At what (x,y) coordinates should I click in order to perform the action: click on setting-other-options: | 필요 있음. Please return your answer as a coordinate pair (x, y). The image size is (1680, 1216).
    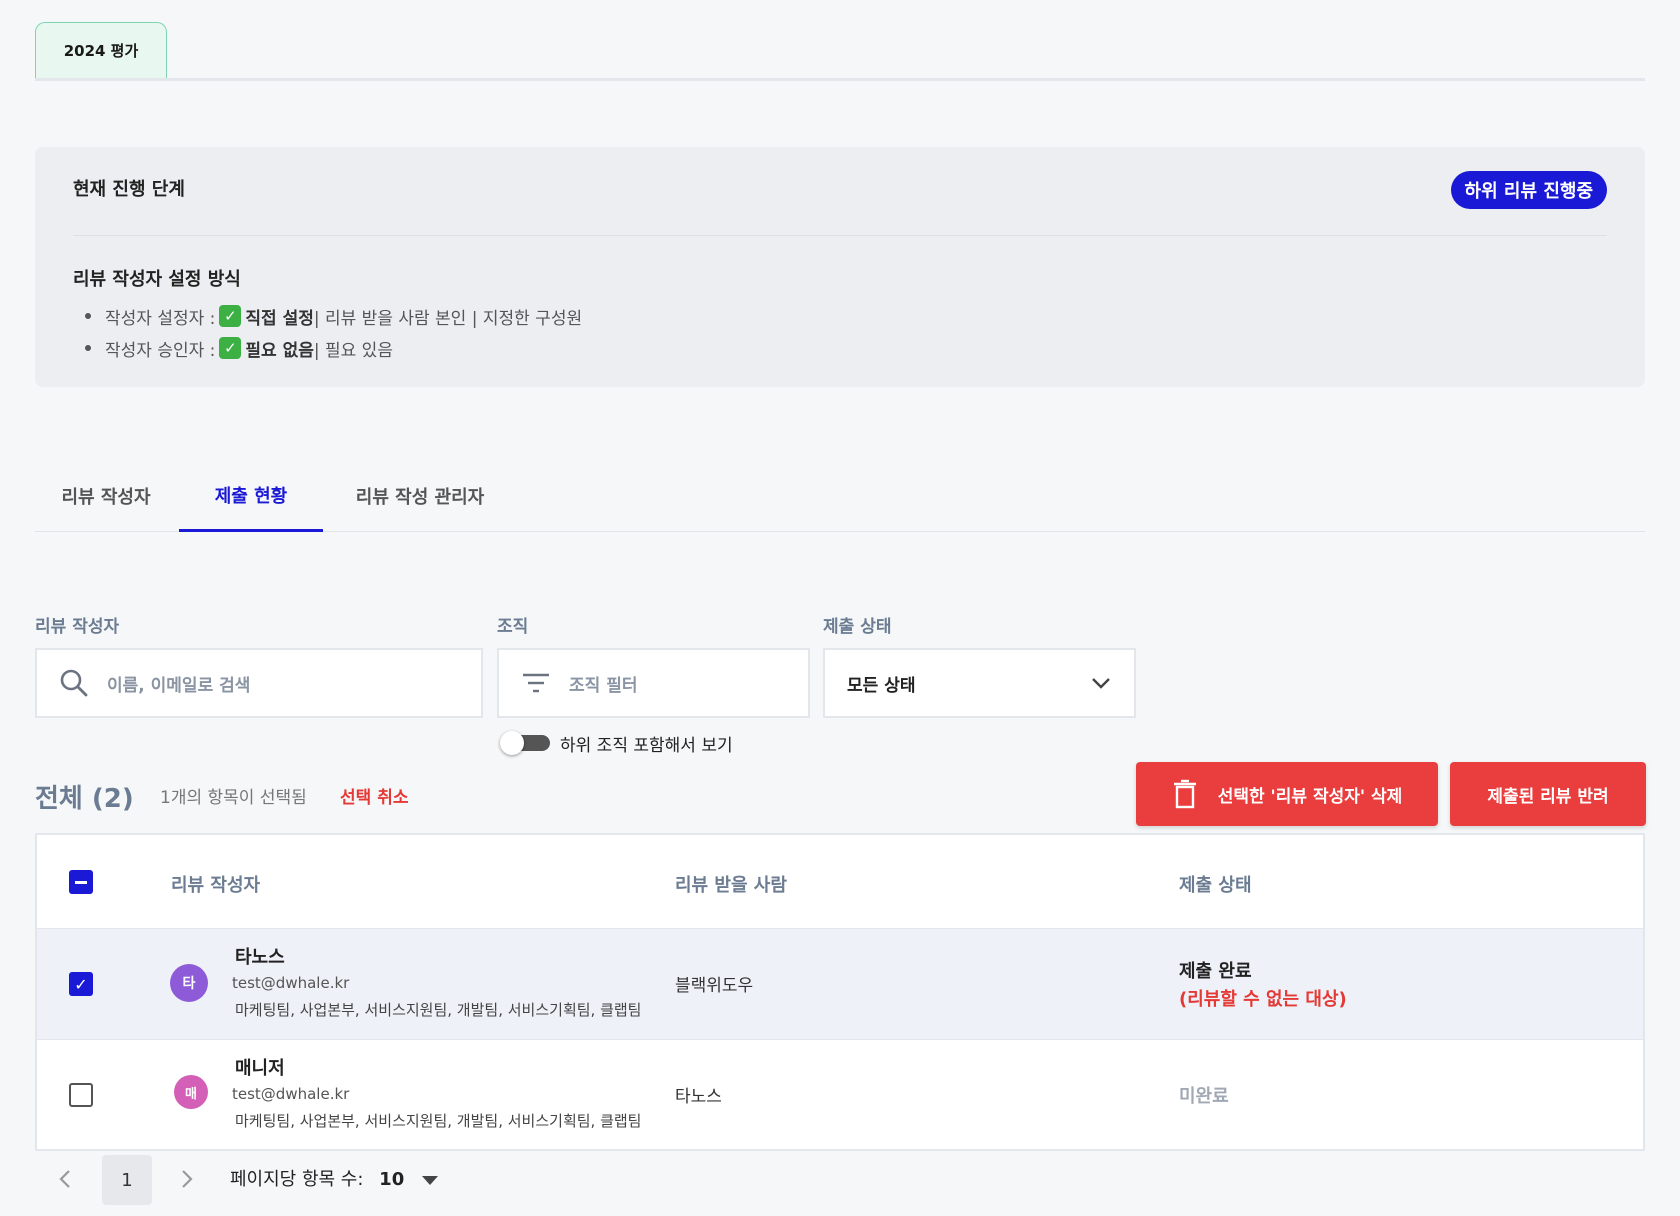
    Looking at the image, I should click on (353, 350).